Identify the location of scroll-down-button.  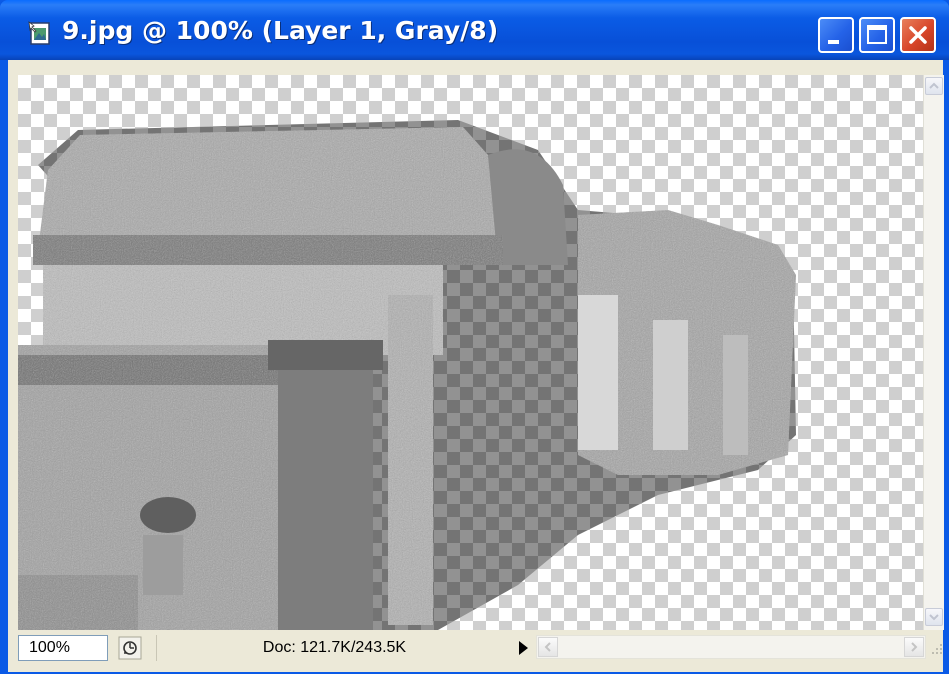
(934, 617).